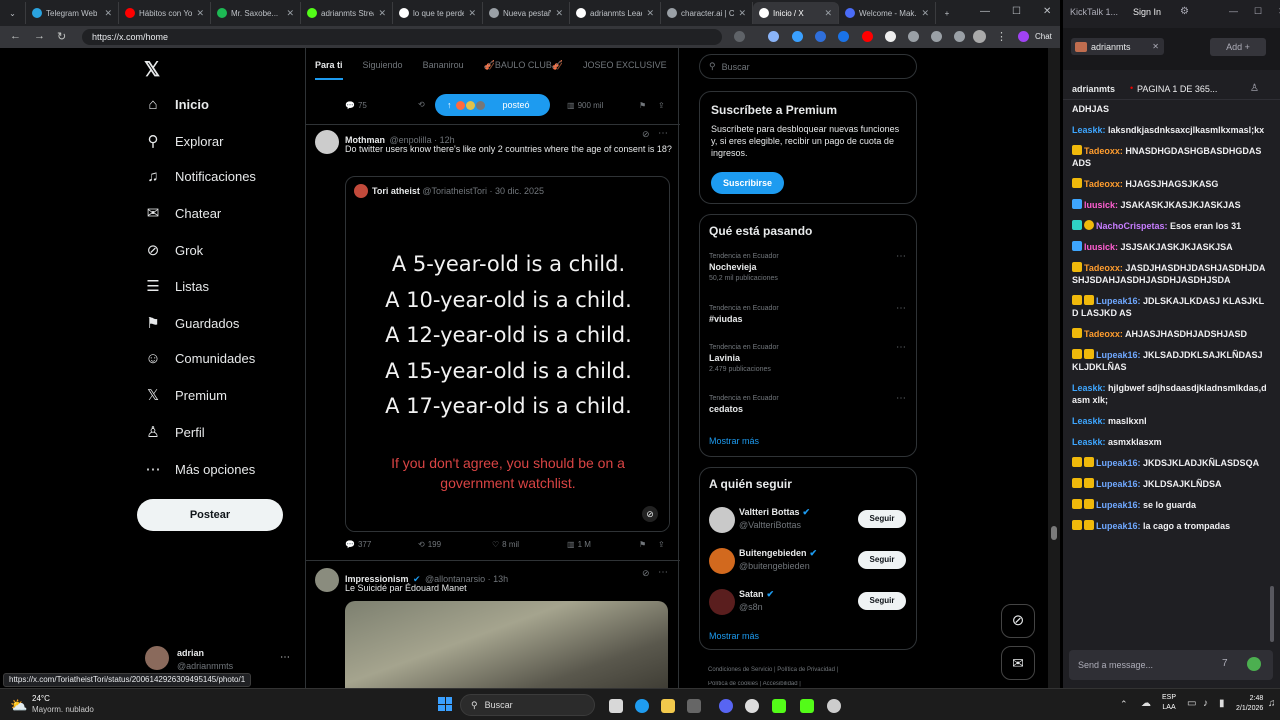 The image size is (1280, 720). I want to click on bookmark-star-icon, so click(773, 36).